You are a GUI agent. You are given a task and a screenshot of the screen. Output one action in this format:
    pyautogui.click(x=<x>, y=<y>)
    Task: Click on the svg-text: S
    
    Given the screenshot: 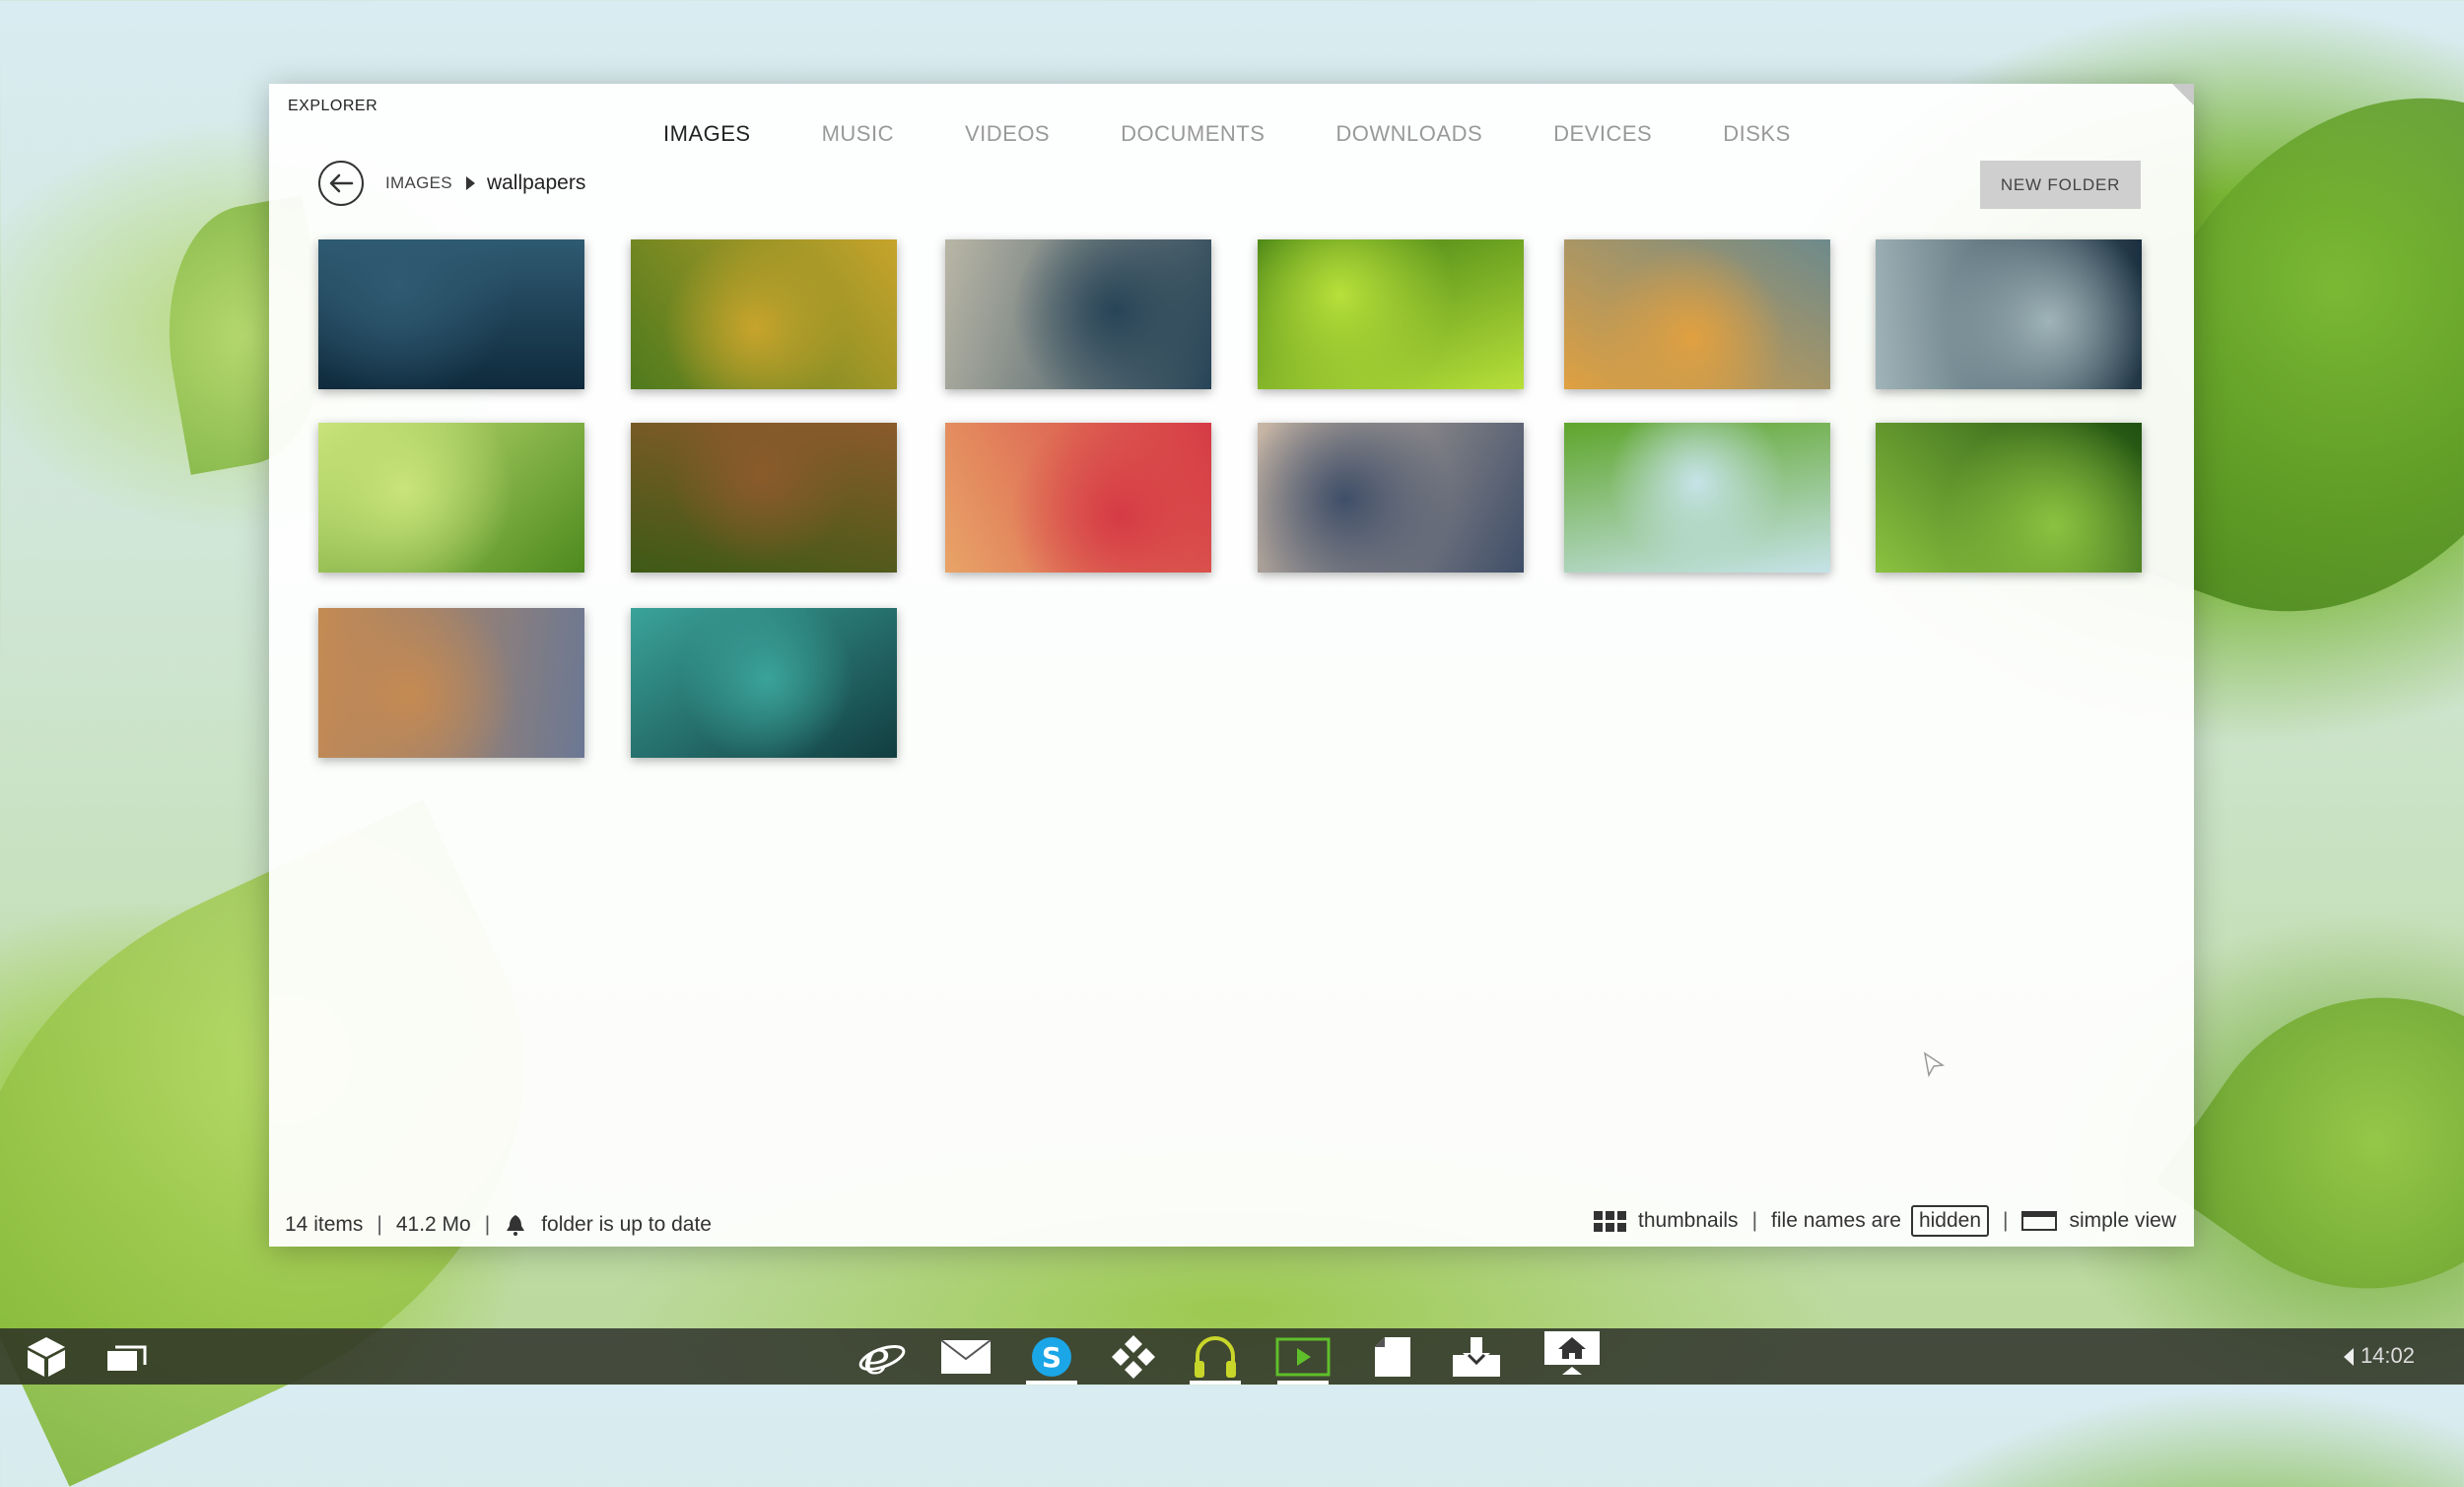 What is the action you would take?
    pyautogui.click(x=1051, y=1358)
    